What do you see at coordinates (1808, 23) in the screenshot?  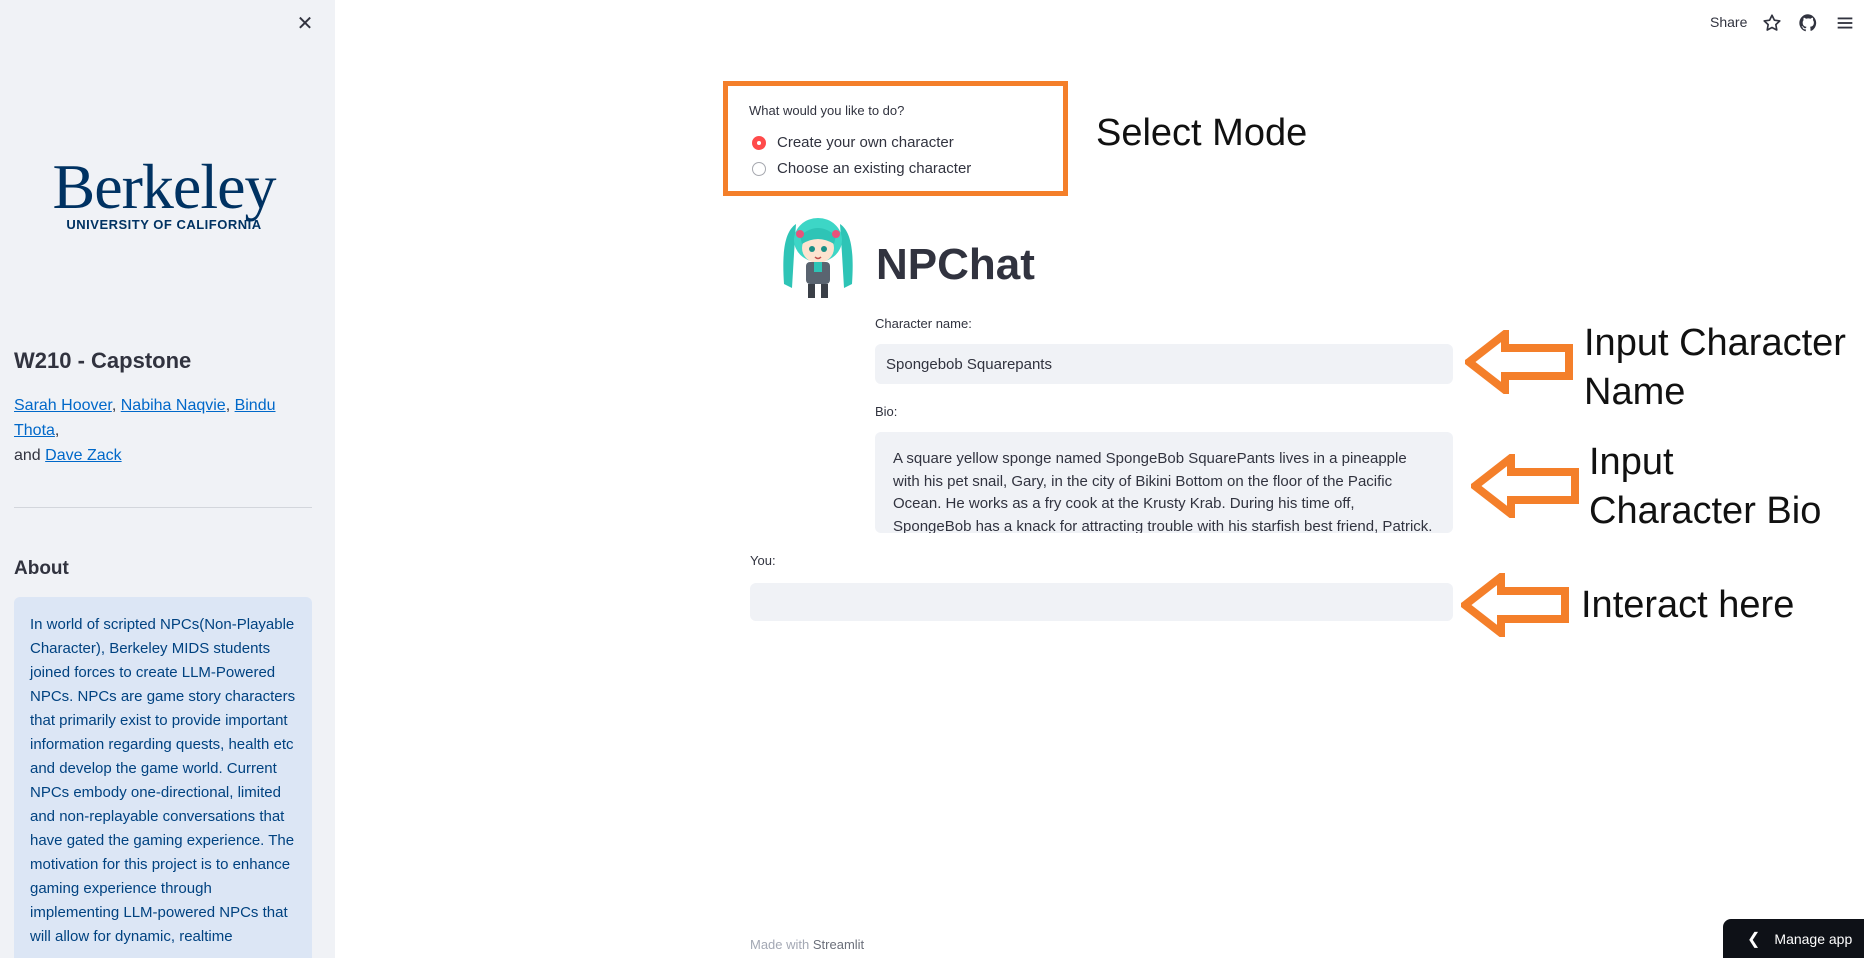 I see `github-icon` at bounding box center [1808, 23].